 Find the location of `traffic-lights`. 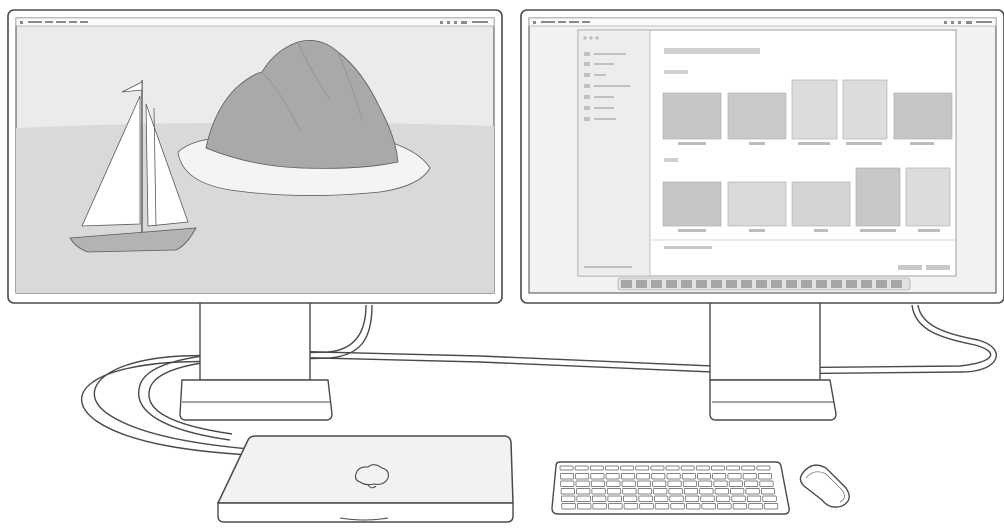

traffic-lights is located at coordinates (591, 38).